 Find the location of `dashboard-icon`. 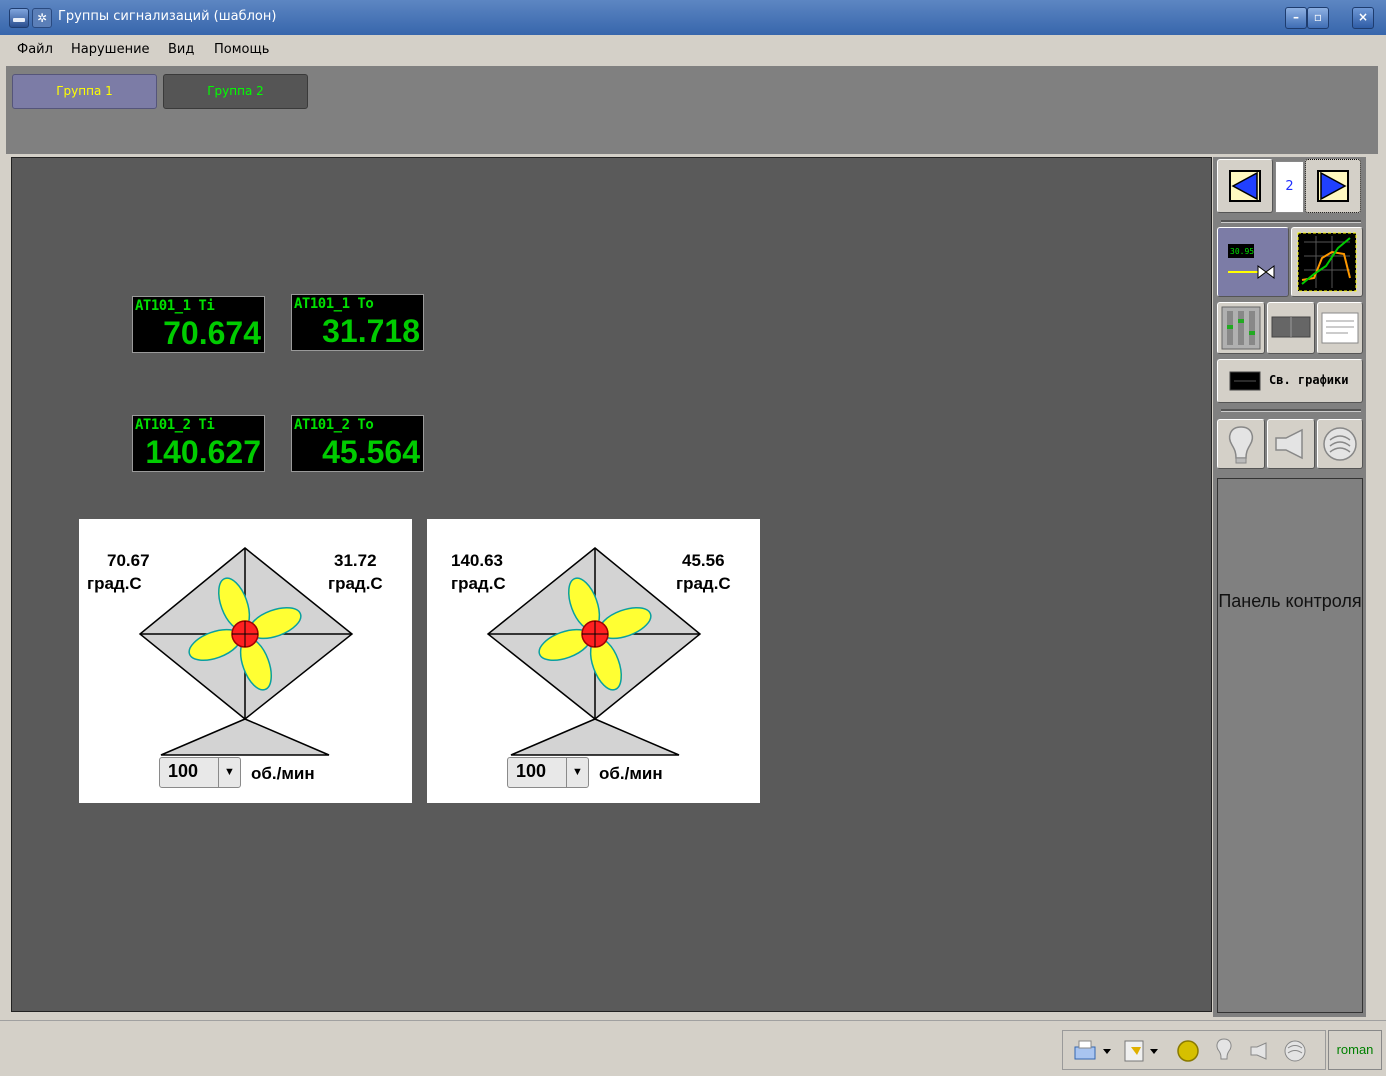

dashboard-icon is located at coordinates (1291, 327).